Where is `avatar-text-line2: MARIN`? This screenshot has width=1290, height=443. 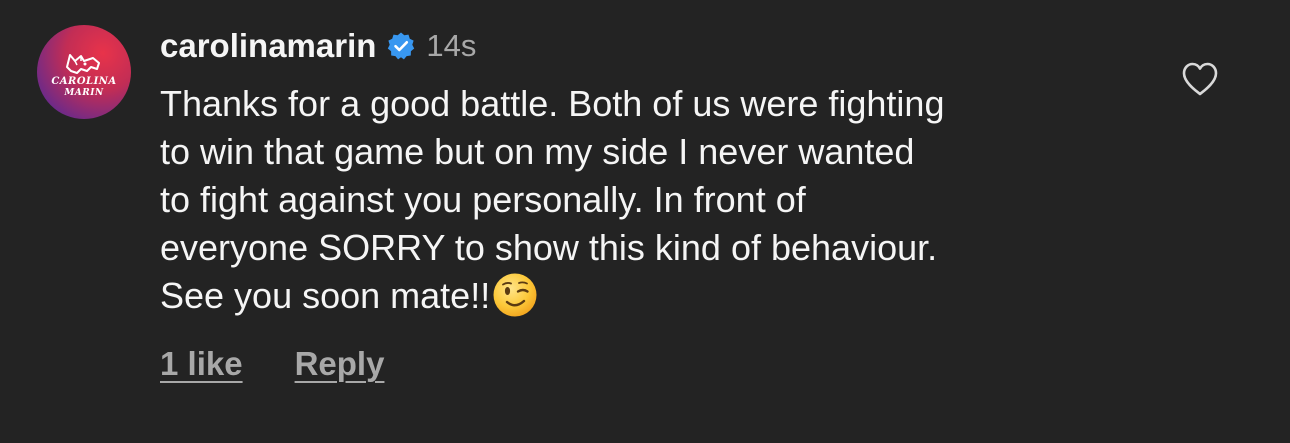
avatar-text-line2: MARIN is located at coordinates (84, 93).